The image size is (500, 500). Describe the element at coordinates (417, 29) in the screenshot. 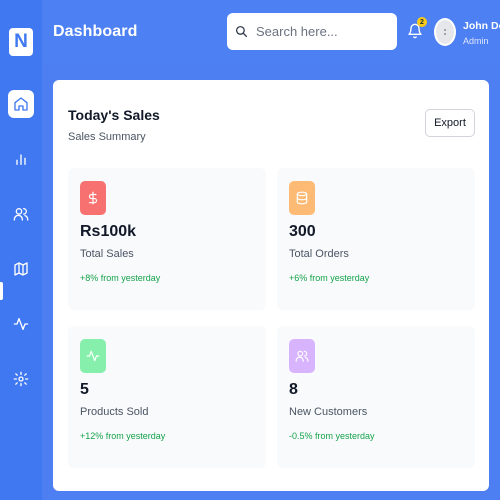

I see `notifications-button: 2` at that location.